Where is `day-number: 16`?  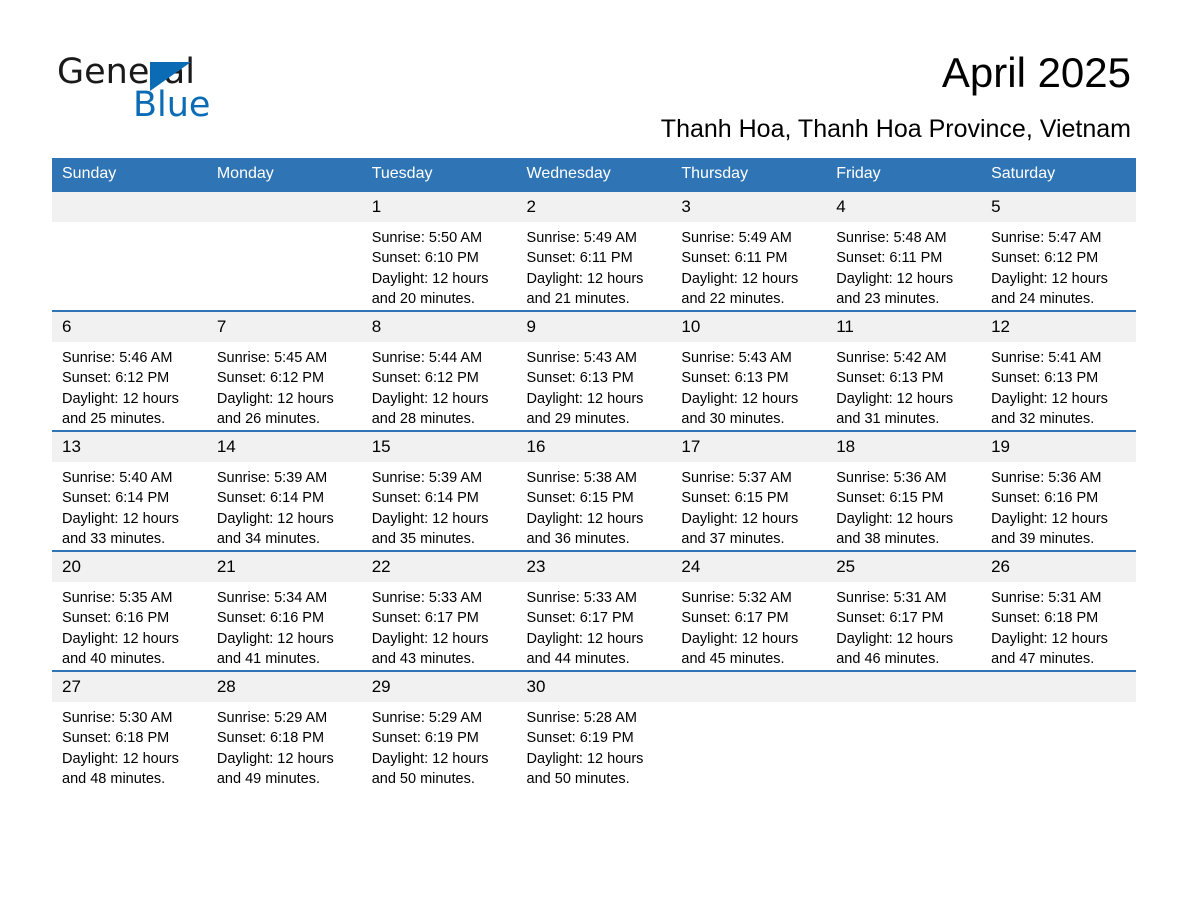
day-number: 16 is located at coordinates (594, 447).